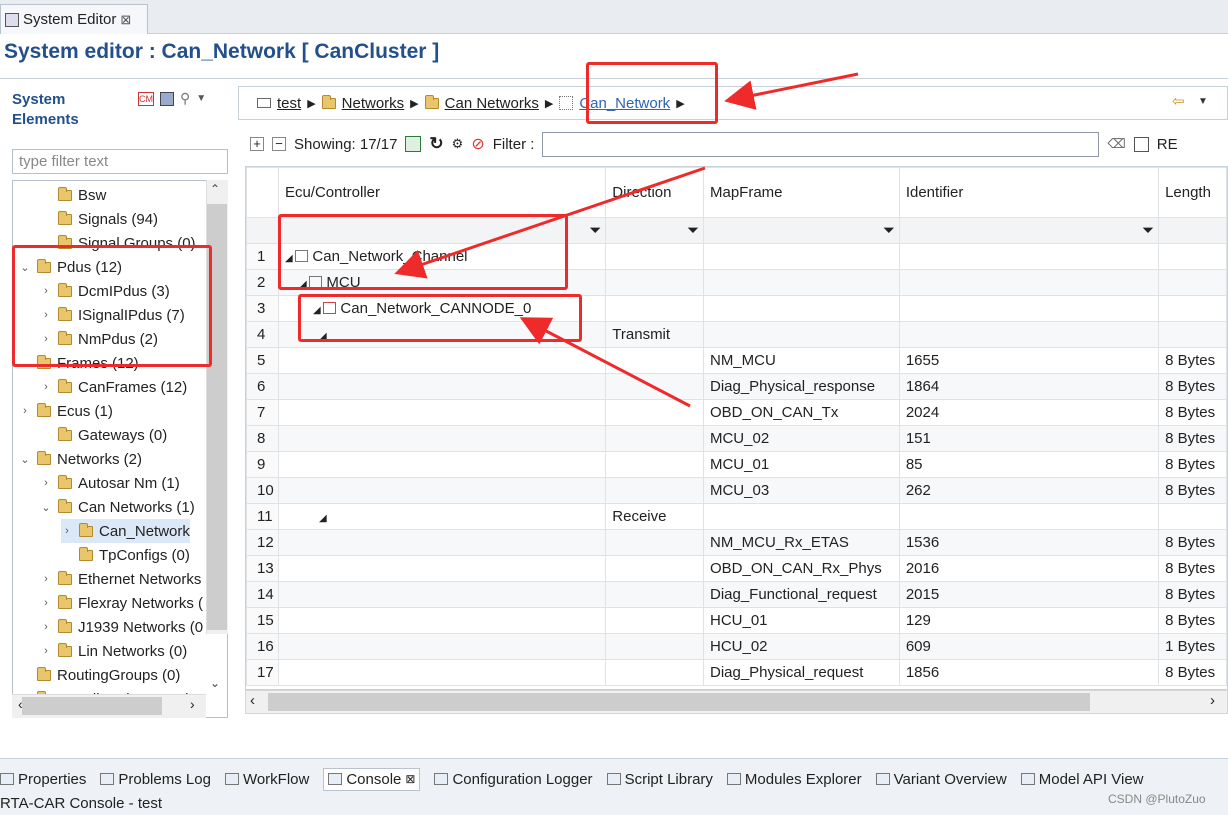 The width and height of the screenshot is (1228, 815). I want to click on column-header-mapframe: MapFrame, so click(801, 192).